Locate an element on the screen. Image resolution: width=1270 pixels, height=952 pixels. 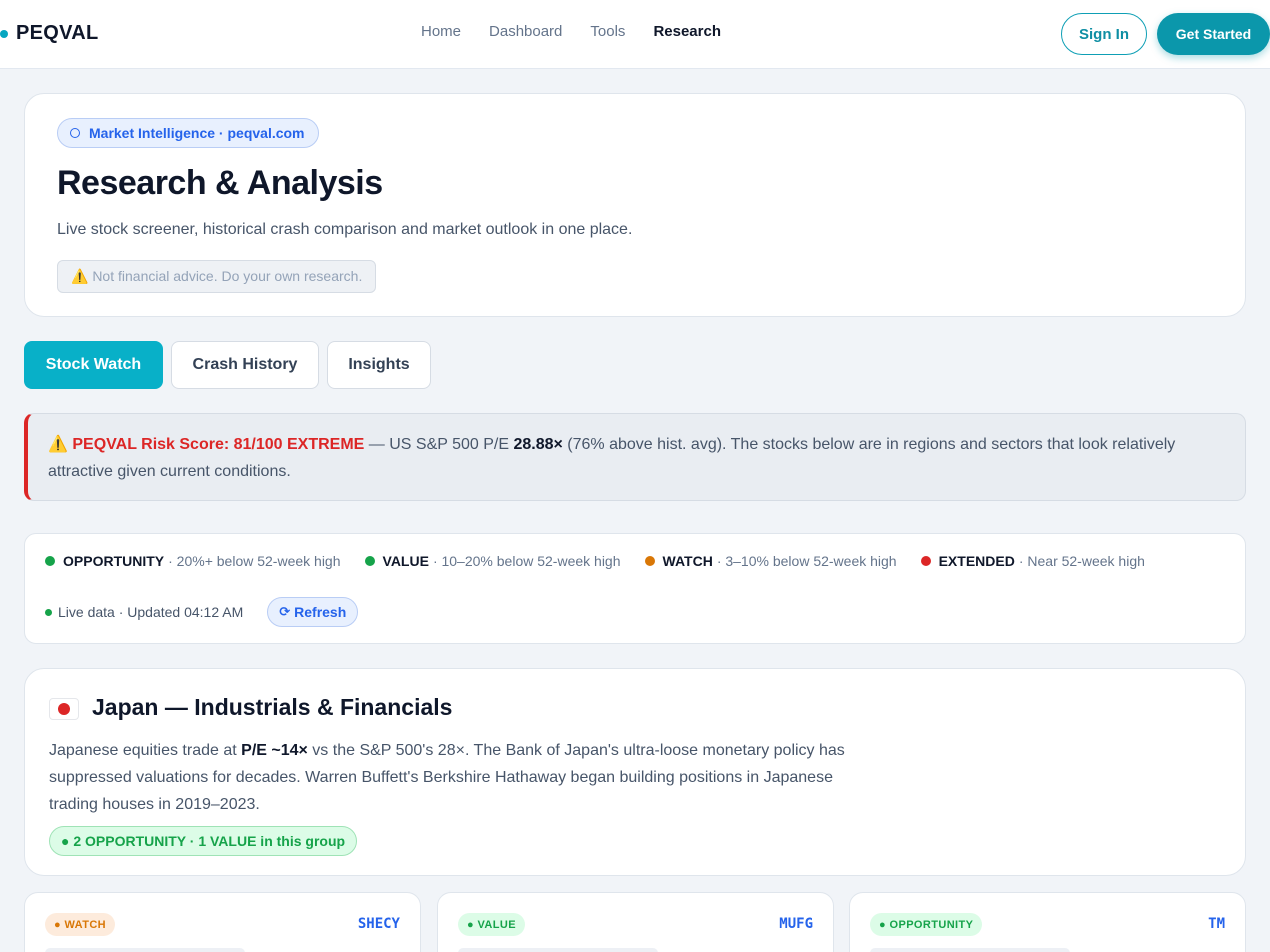
market-intelligence-pill: Market Intelligence · peqval.com is located at coordinates (188, 133).